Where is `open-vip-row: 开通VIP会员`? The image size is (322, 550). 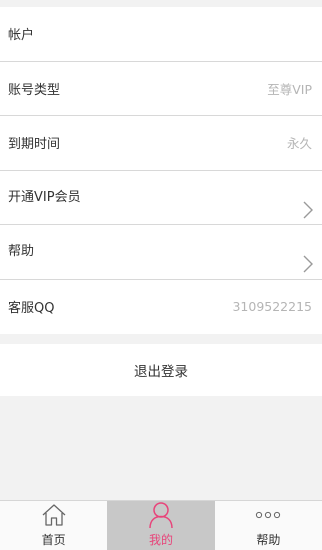 open-vip-row: 开通VIP会员 is located at coordinates (161, 198).